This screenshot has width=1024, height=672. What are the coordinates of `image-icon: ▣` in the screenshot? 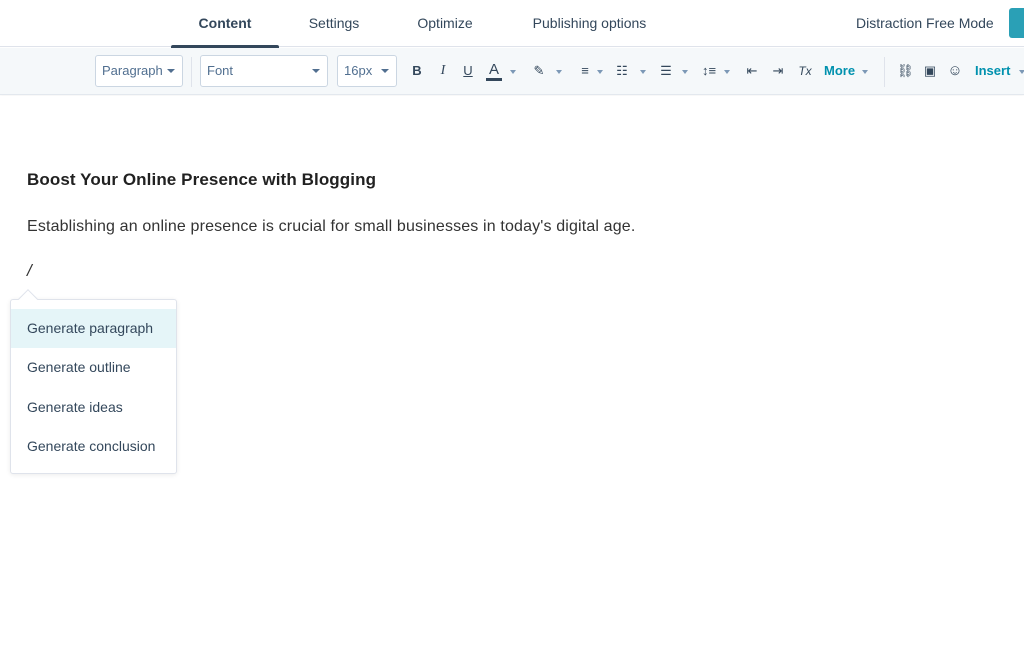 It's located at (930, 71).